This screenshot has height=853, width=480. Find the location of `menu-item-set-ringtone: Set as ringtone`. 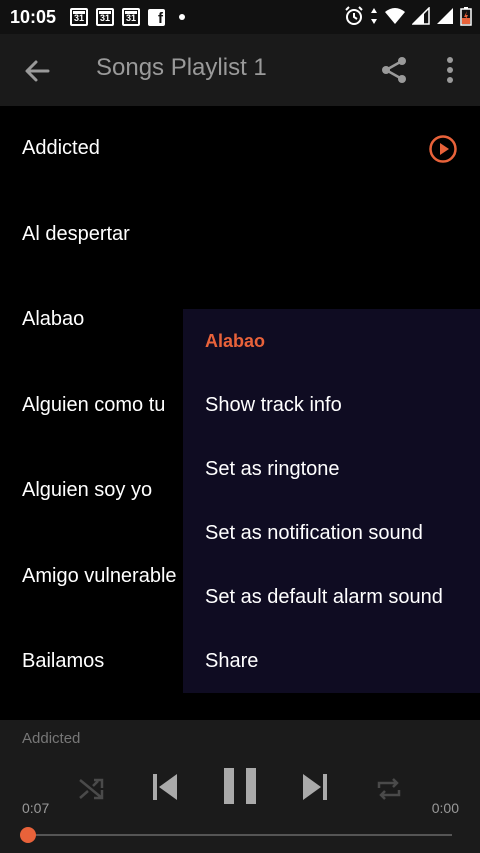

menu-item-set-ringtone: Set as ringtone is located at coordinates (331, 469).